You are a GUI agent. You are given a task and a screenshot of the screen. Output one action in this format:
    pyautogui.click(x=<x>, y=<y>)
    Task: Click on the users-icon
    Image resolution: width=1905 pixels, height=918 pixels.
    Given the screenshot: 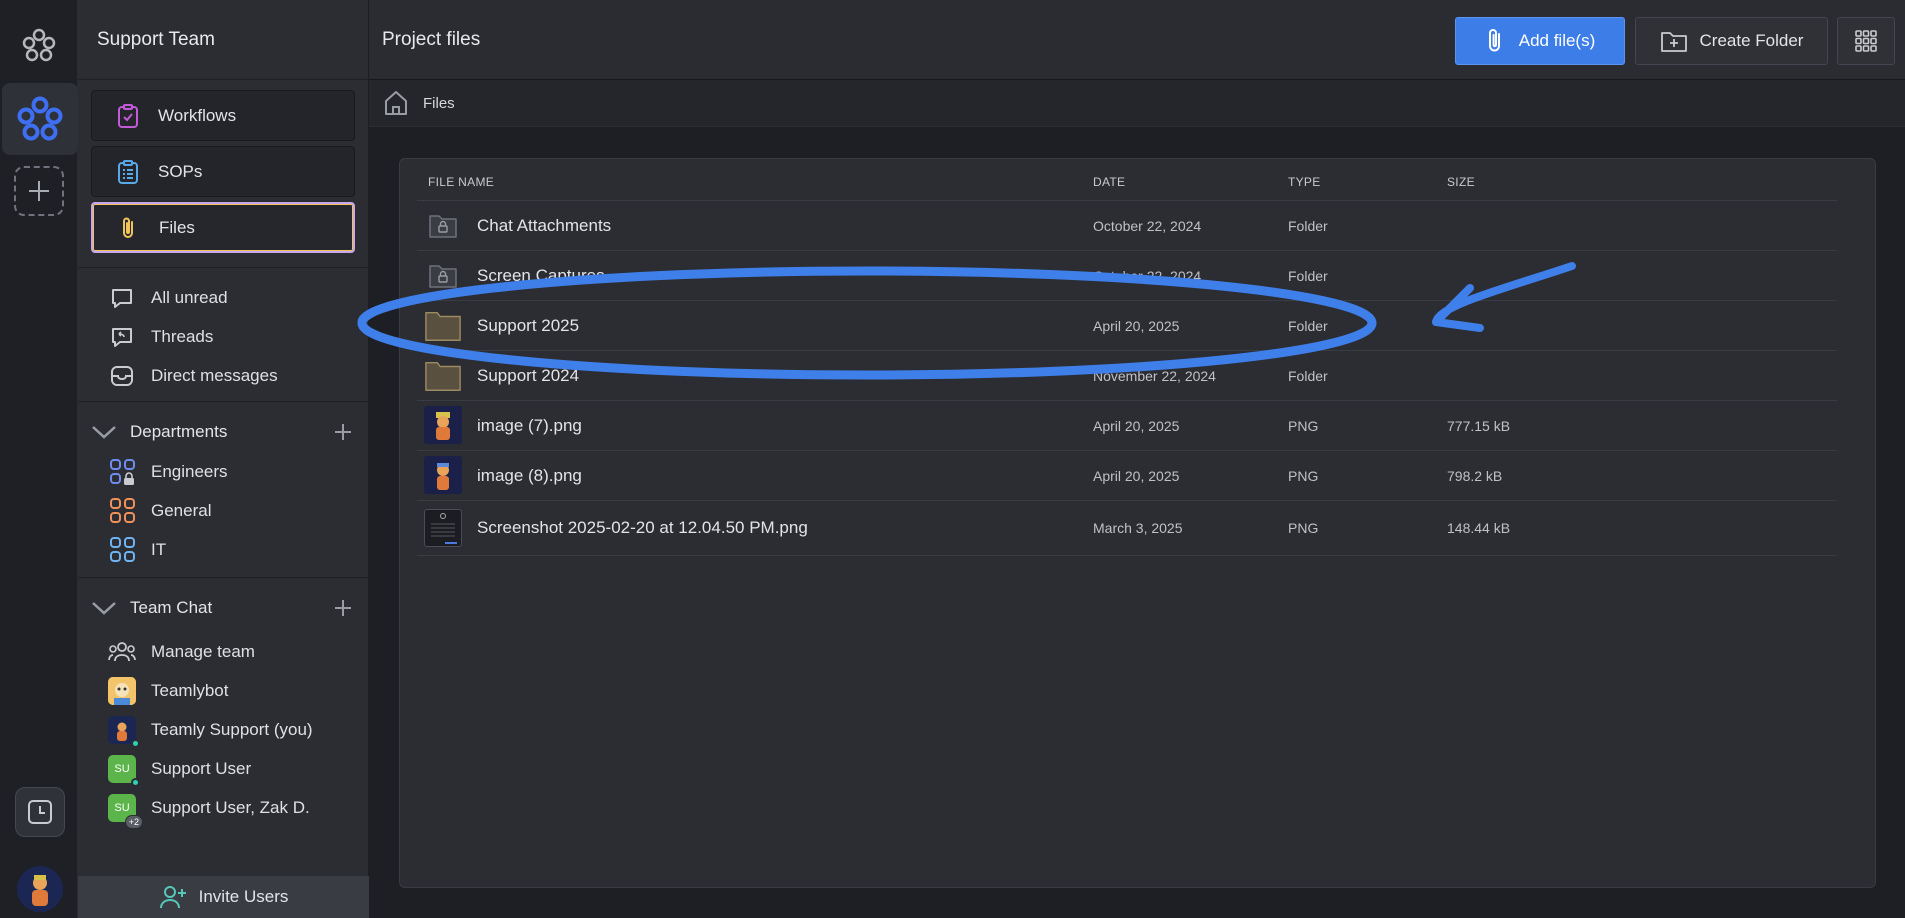 What is the action you would take?
    pyautogui.click(x=122, y=652)
    